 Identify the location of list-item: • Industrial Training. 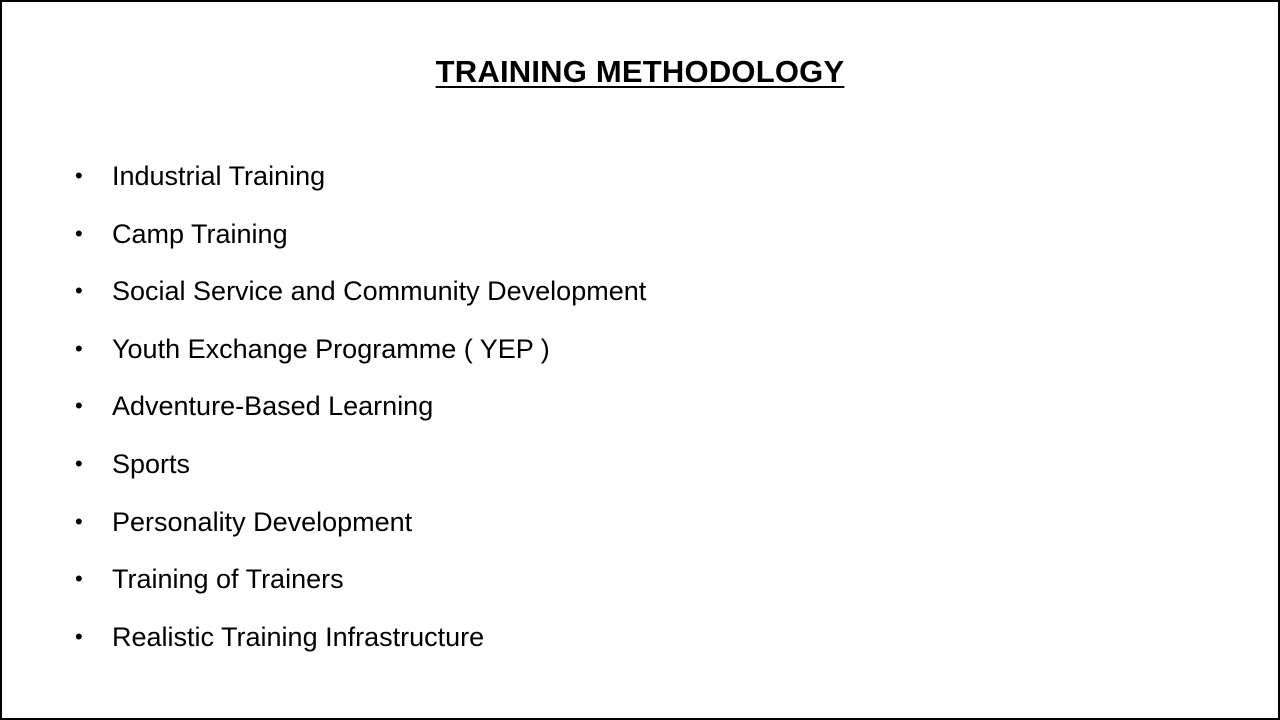
(360, 183).